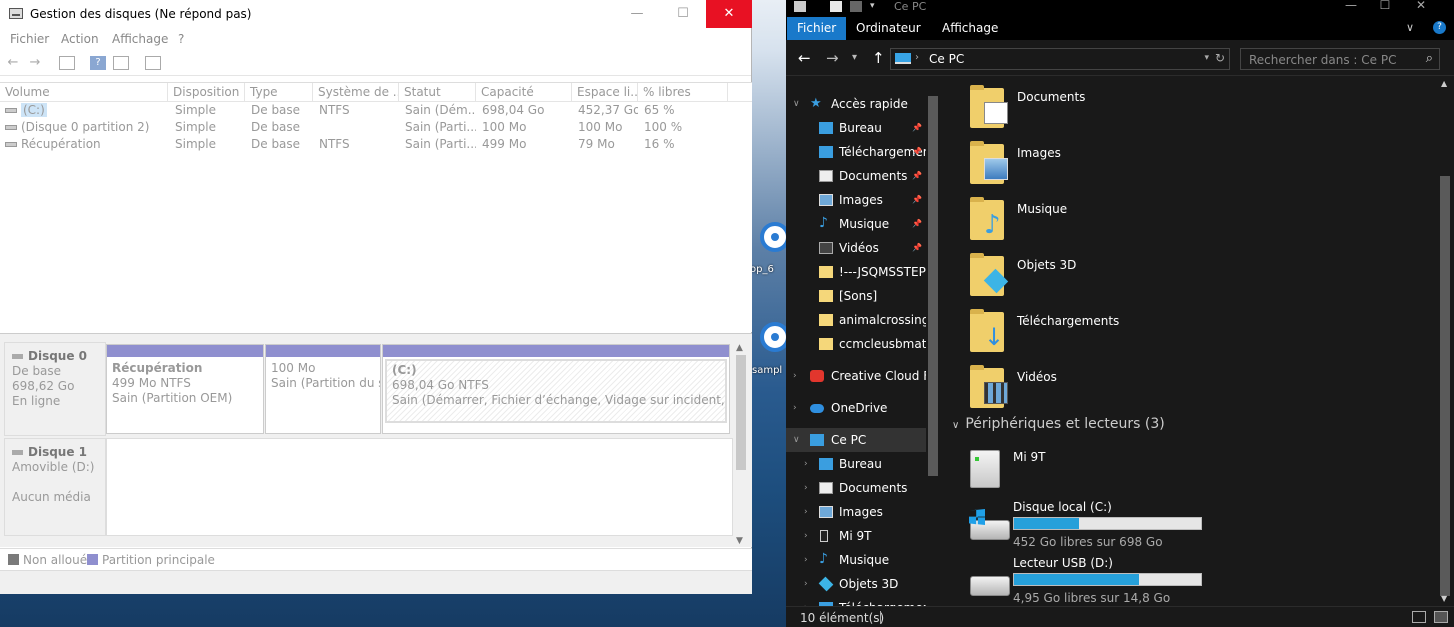 The width and height of the screenshot is (1454, 627). Describe the element at coordinates (888, 28) in the screenshot. I see `tab-ordinateur: Ordinateur` at that location.